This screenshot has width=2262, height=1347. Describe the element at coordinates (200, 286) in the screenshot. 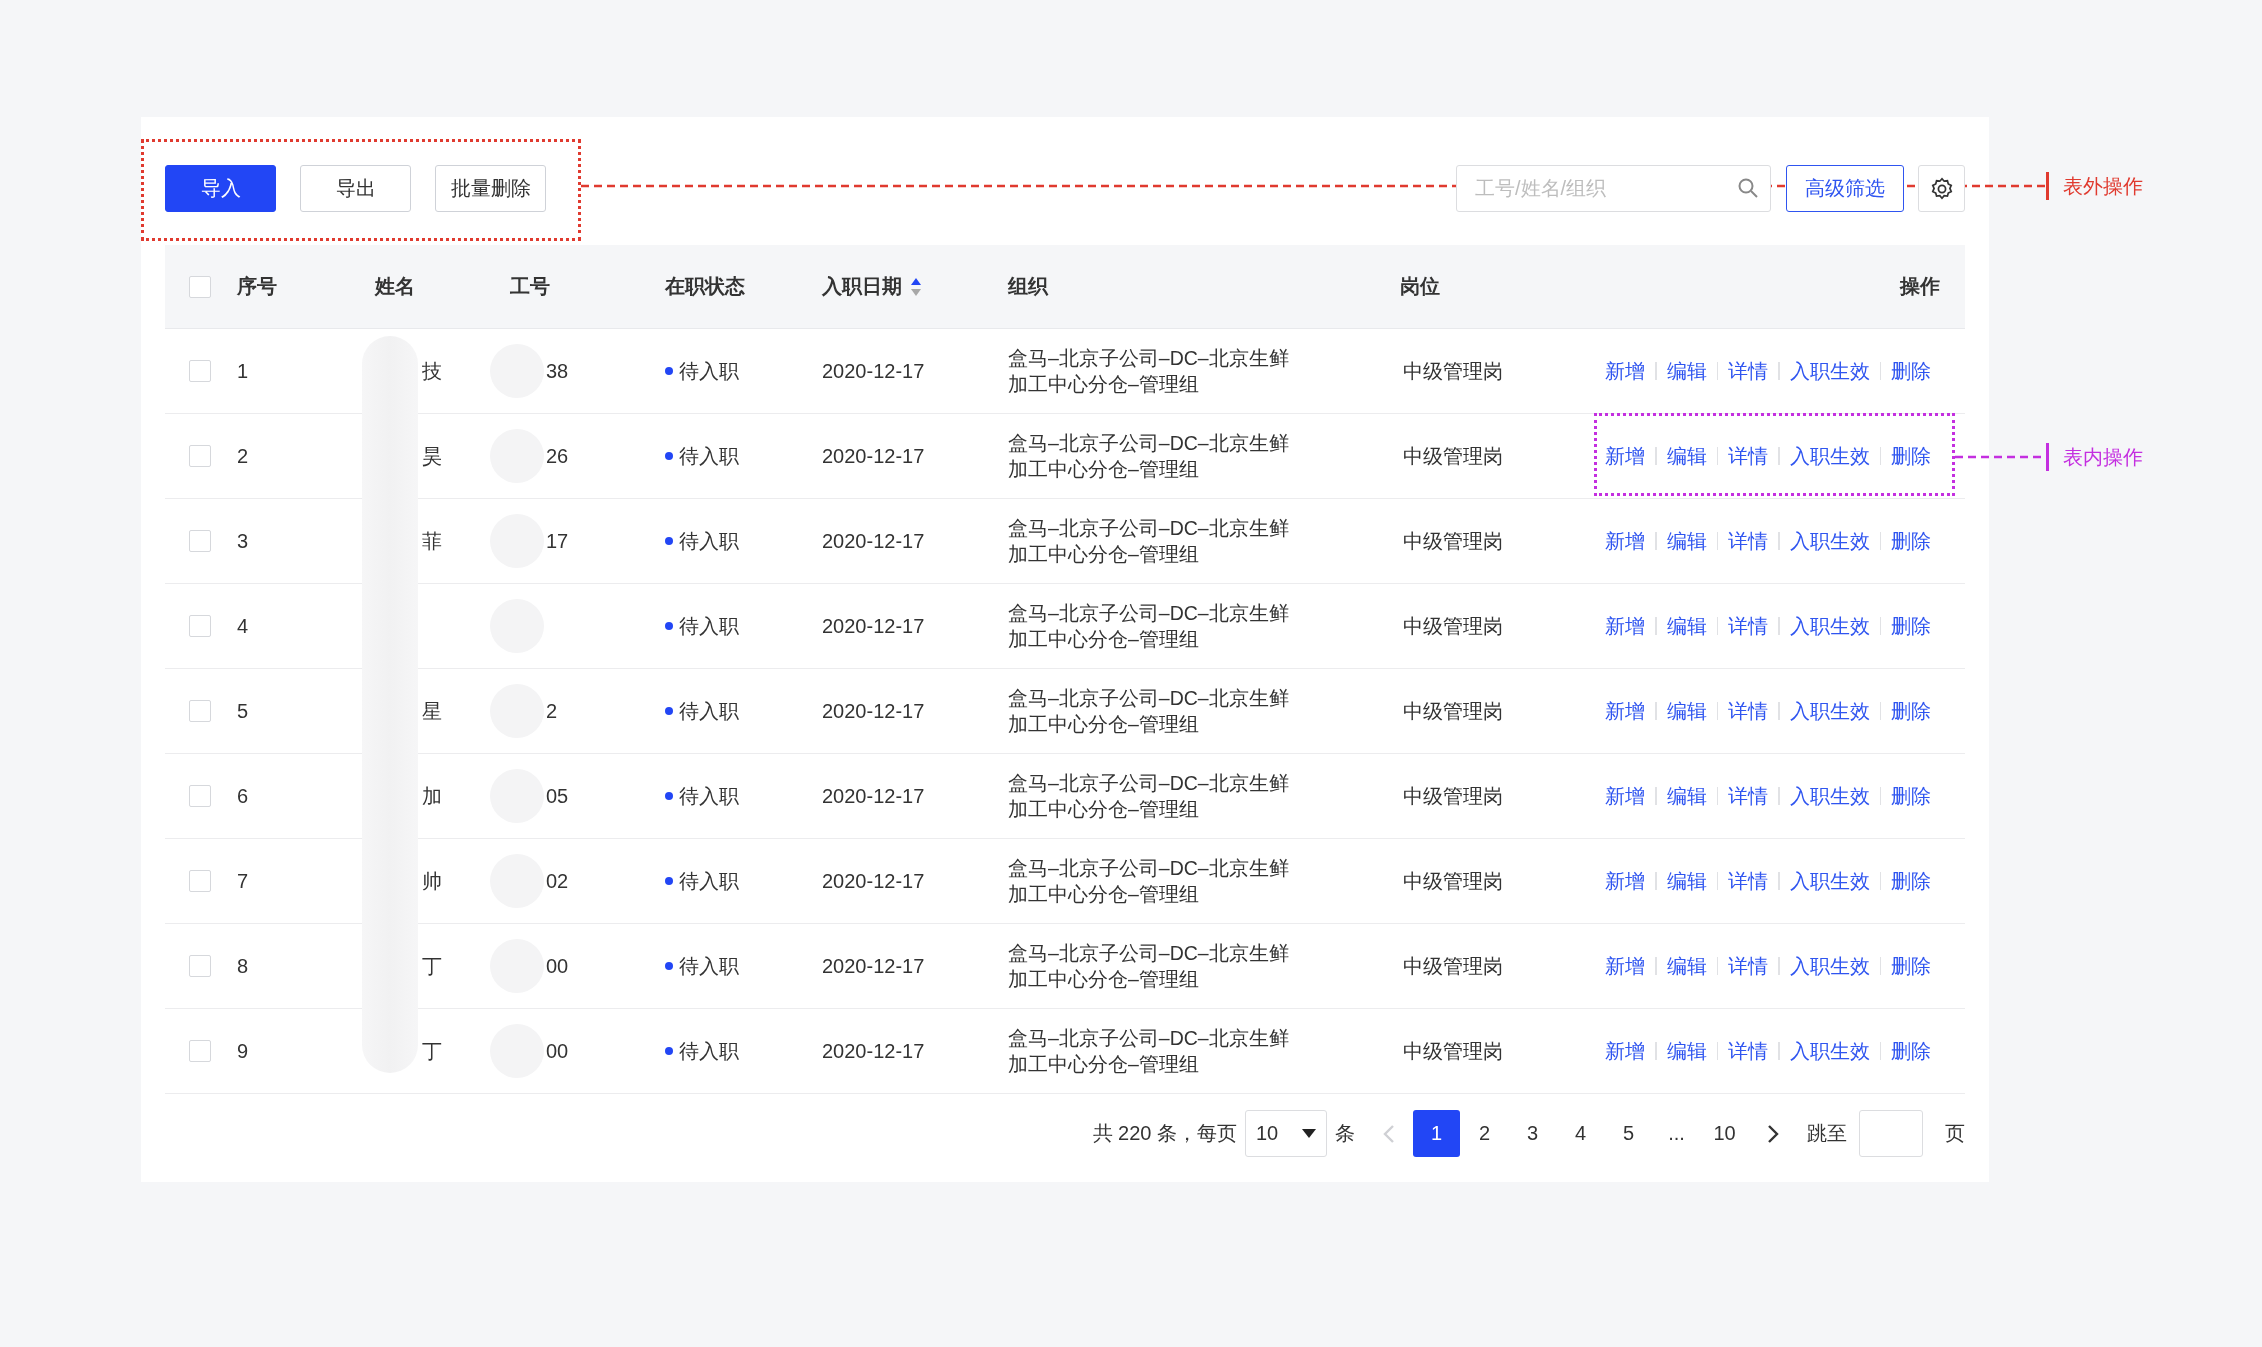

I see `select-all-checkbox` at that location.